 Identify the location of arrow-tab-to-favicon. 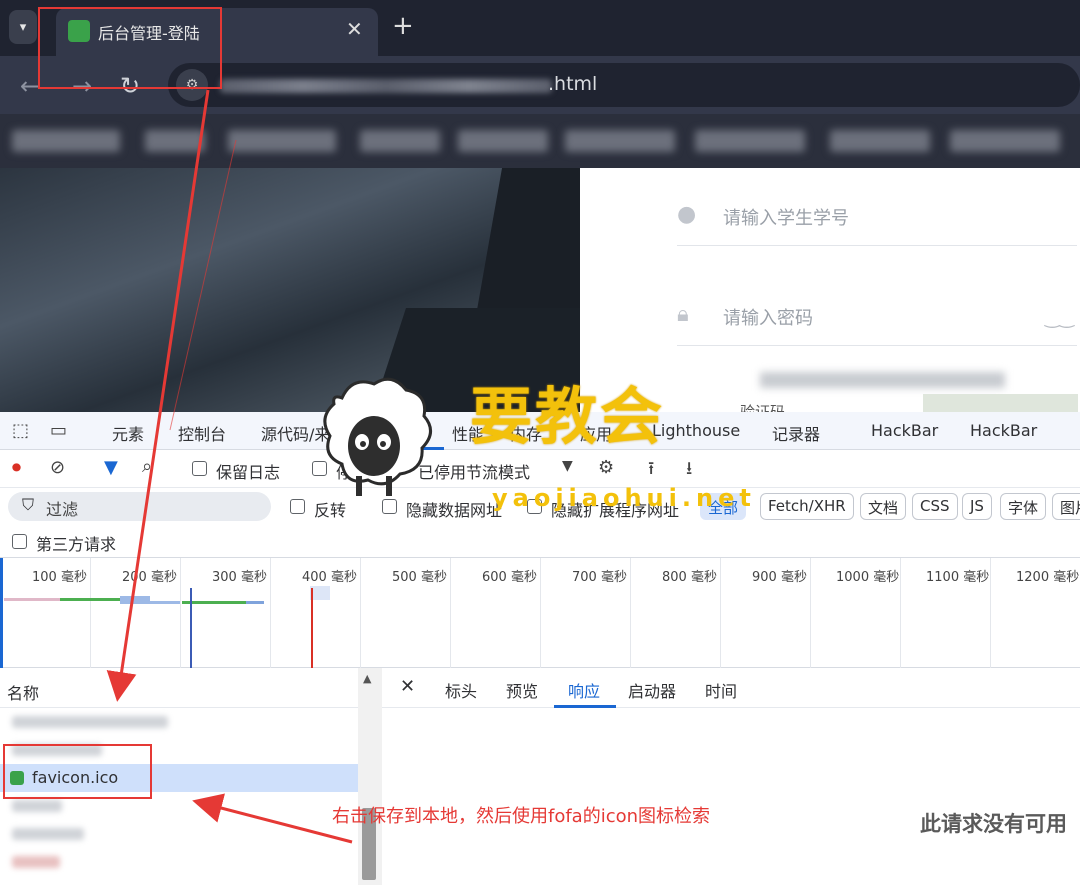
(158, 395).